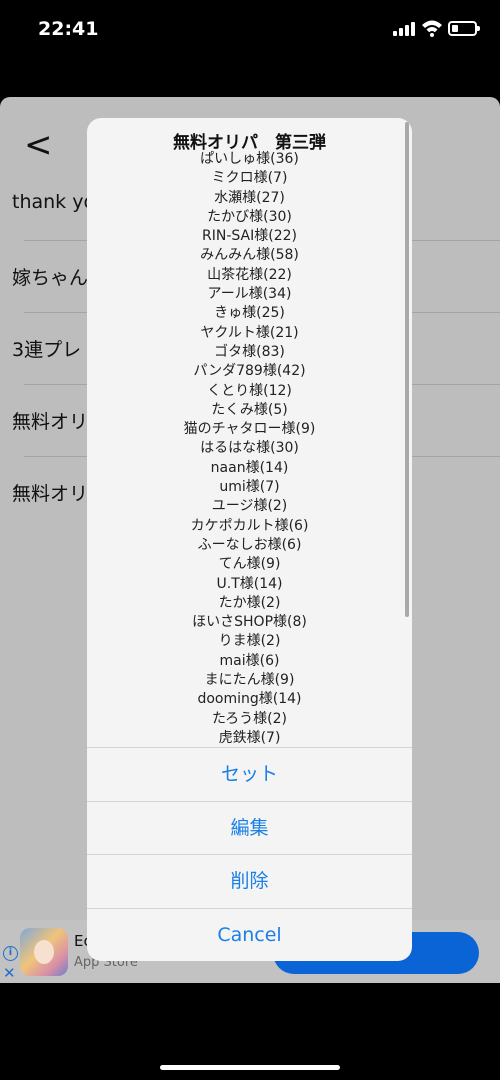 This screenshot has height=1080, width=500. Describe the element at coordinates (249, 409) in the screenshot. I see `entry-item: たくみ様(5)` at that location.